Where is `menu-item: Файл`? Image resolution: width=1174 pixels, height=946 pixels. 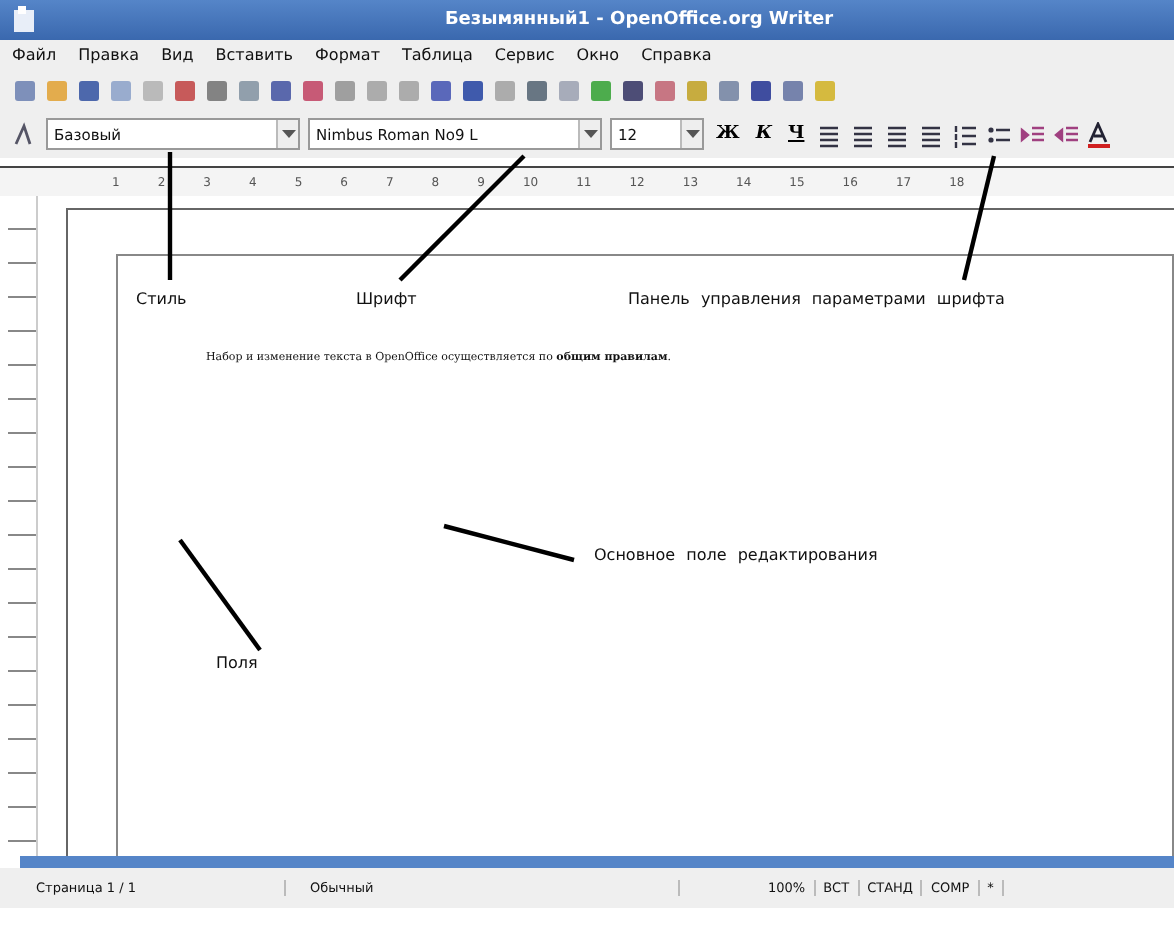 menu-item: Файл is located at coordinates (34, 55).